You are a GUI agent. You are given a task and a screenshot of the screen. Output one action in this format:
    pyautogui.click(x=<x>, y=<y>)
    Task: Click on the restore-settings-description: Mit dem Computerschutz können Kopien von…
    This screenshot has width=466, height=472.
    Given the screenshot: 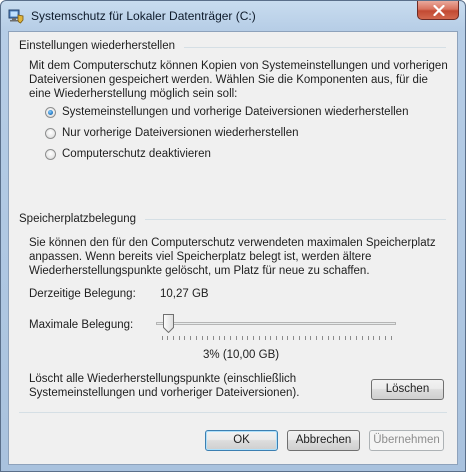 What is the action you would take?
    pyautogui.click(x=238, y=80)
    